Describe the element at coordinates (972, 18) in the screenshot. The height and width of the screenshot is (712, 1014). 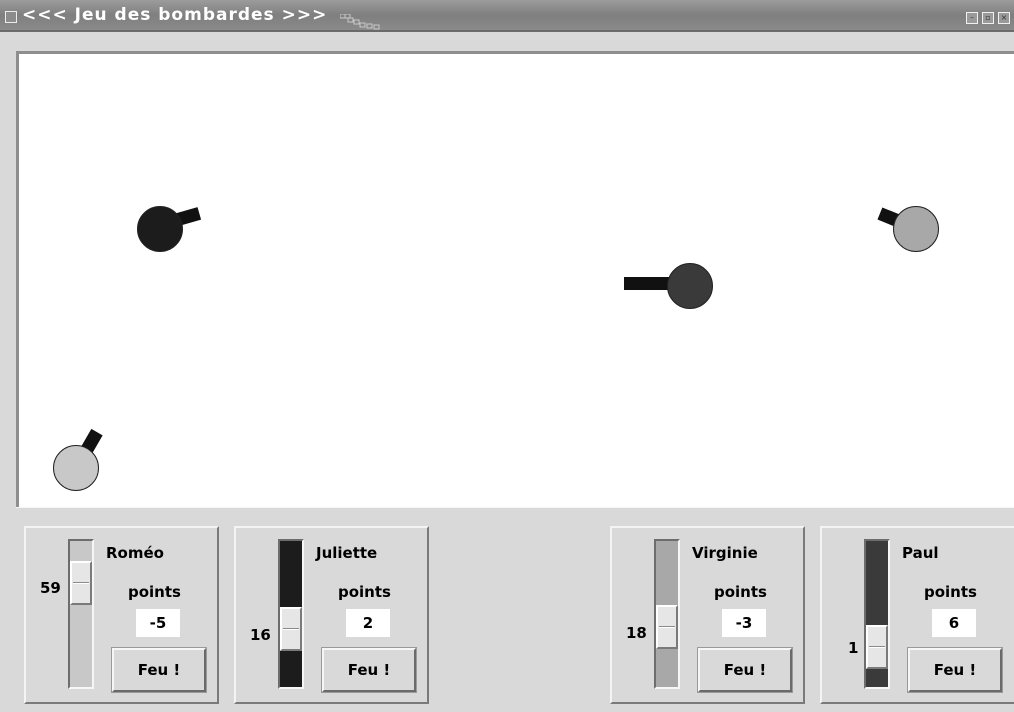
I see `minimize-icon: –` at that location.